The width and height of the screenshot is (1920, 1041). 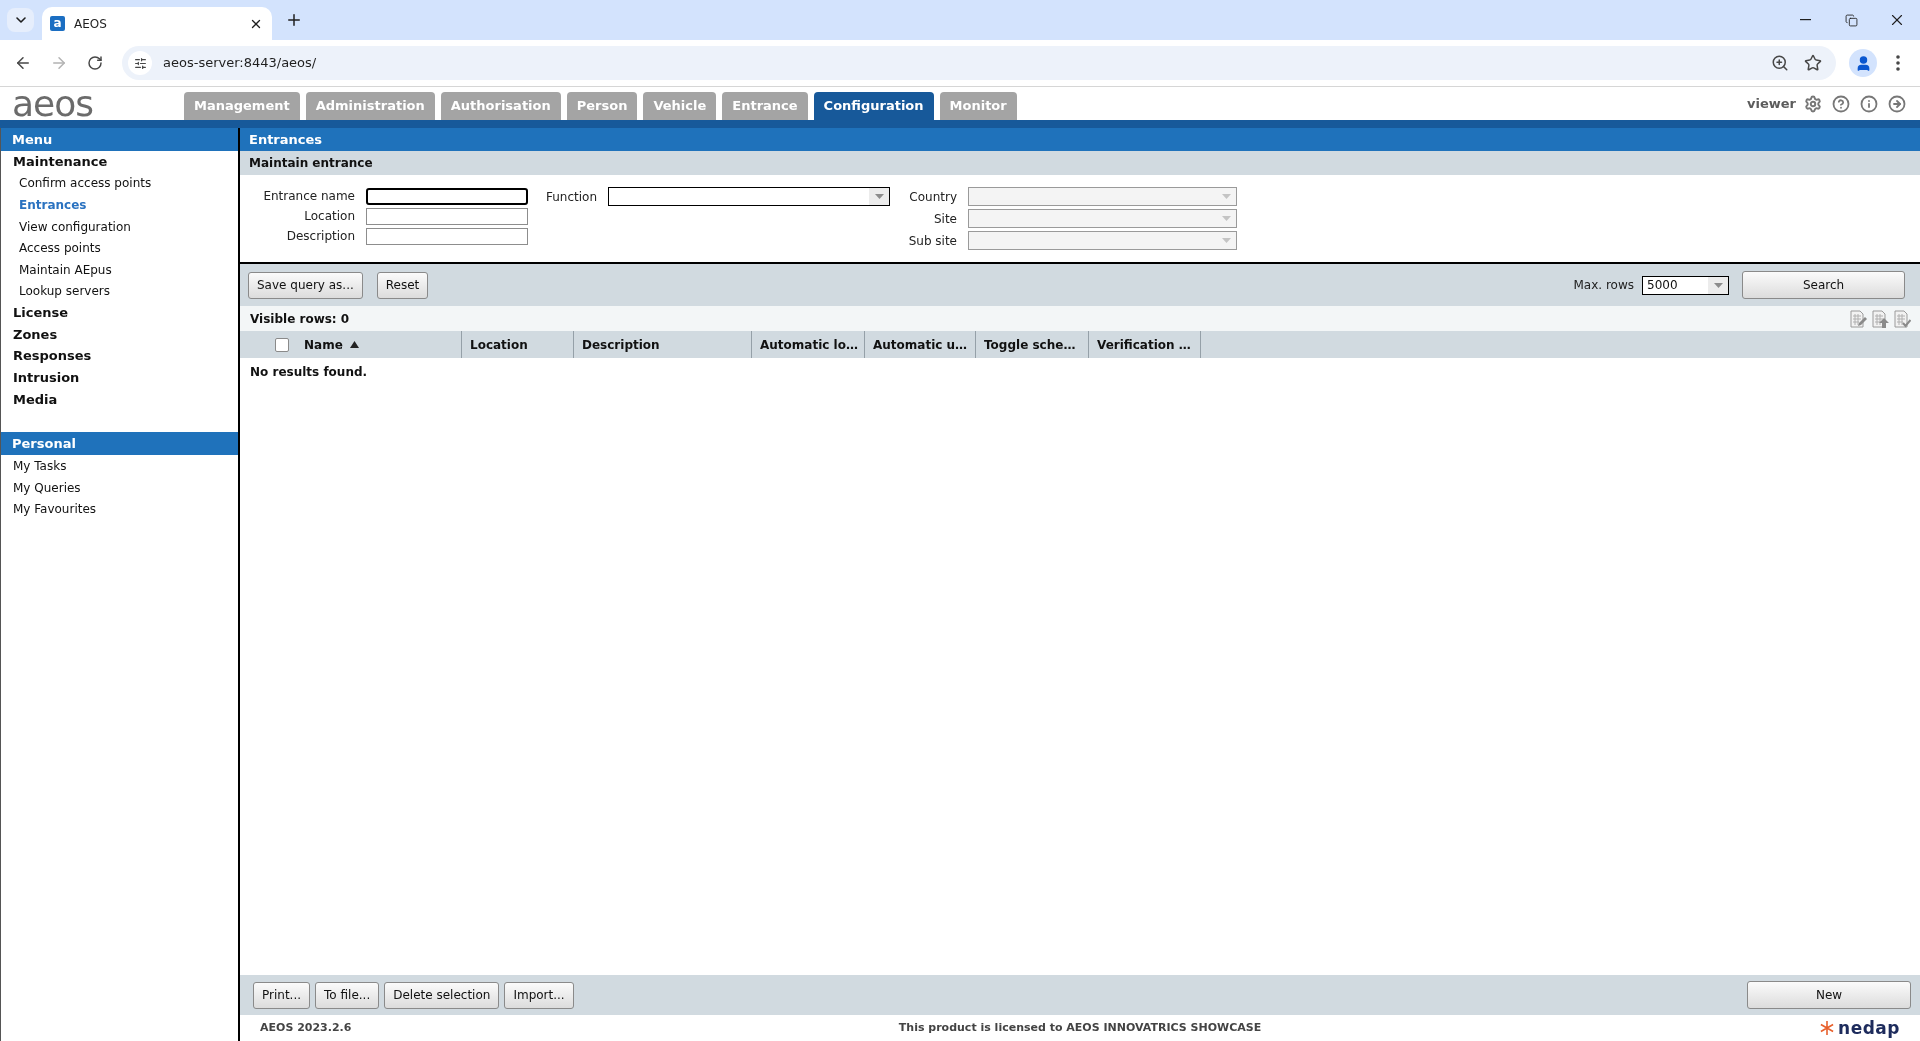 What do you see at coordinates (1813, 103) in the screenshot?
I see `settings-icon` at bounding box center [1813, 103].